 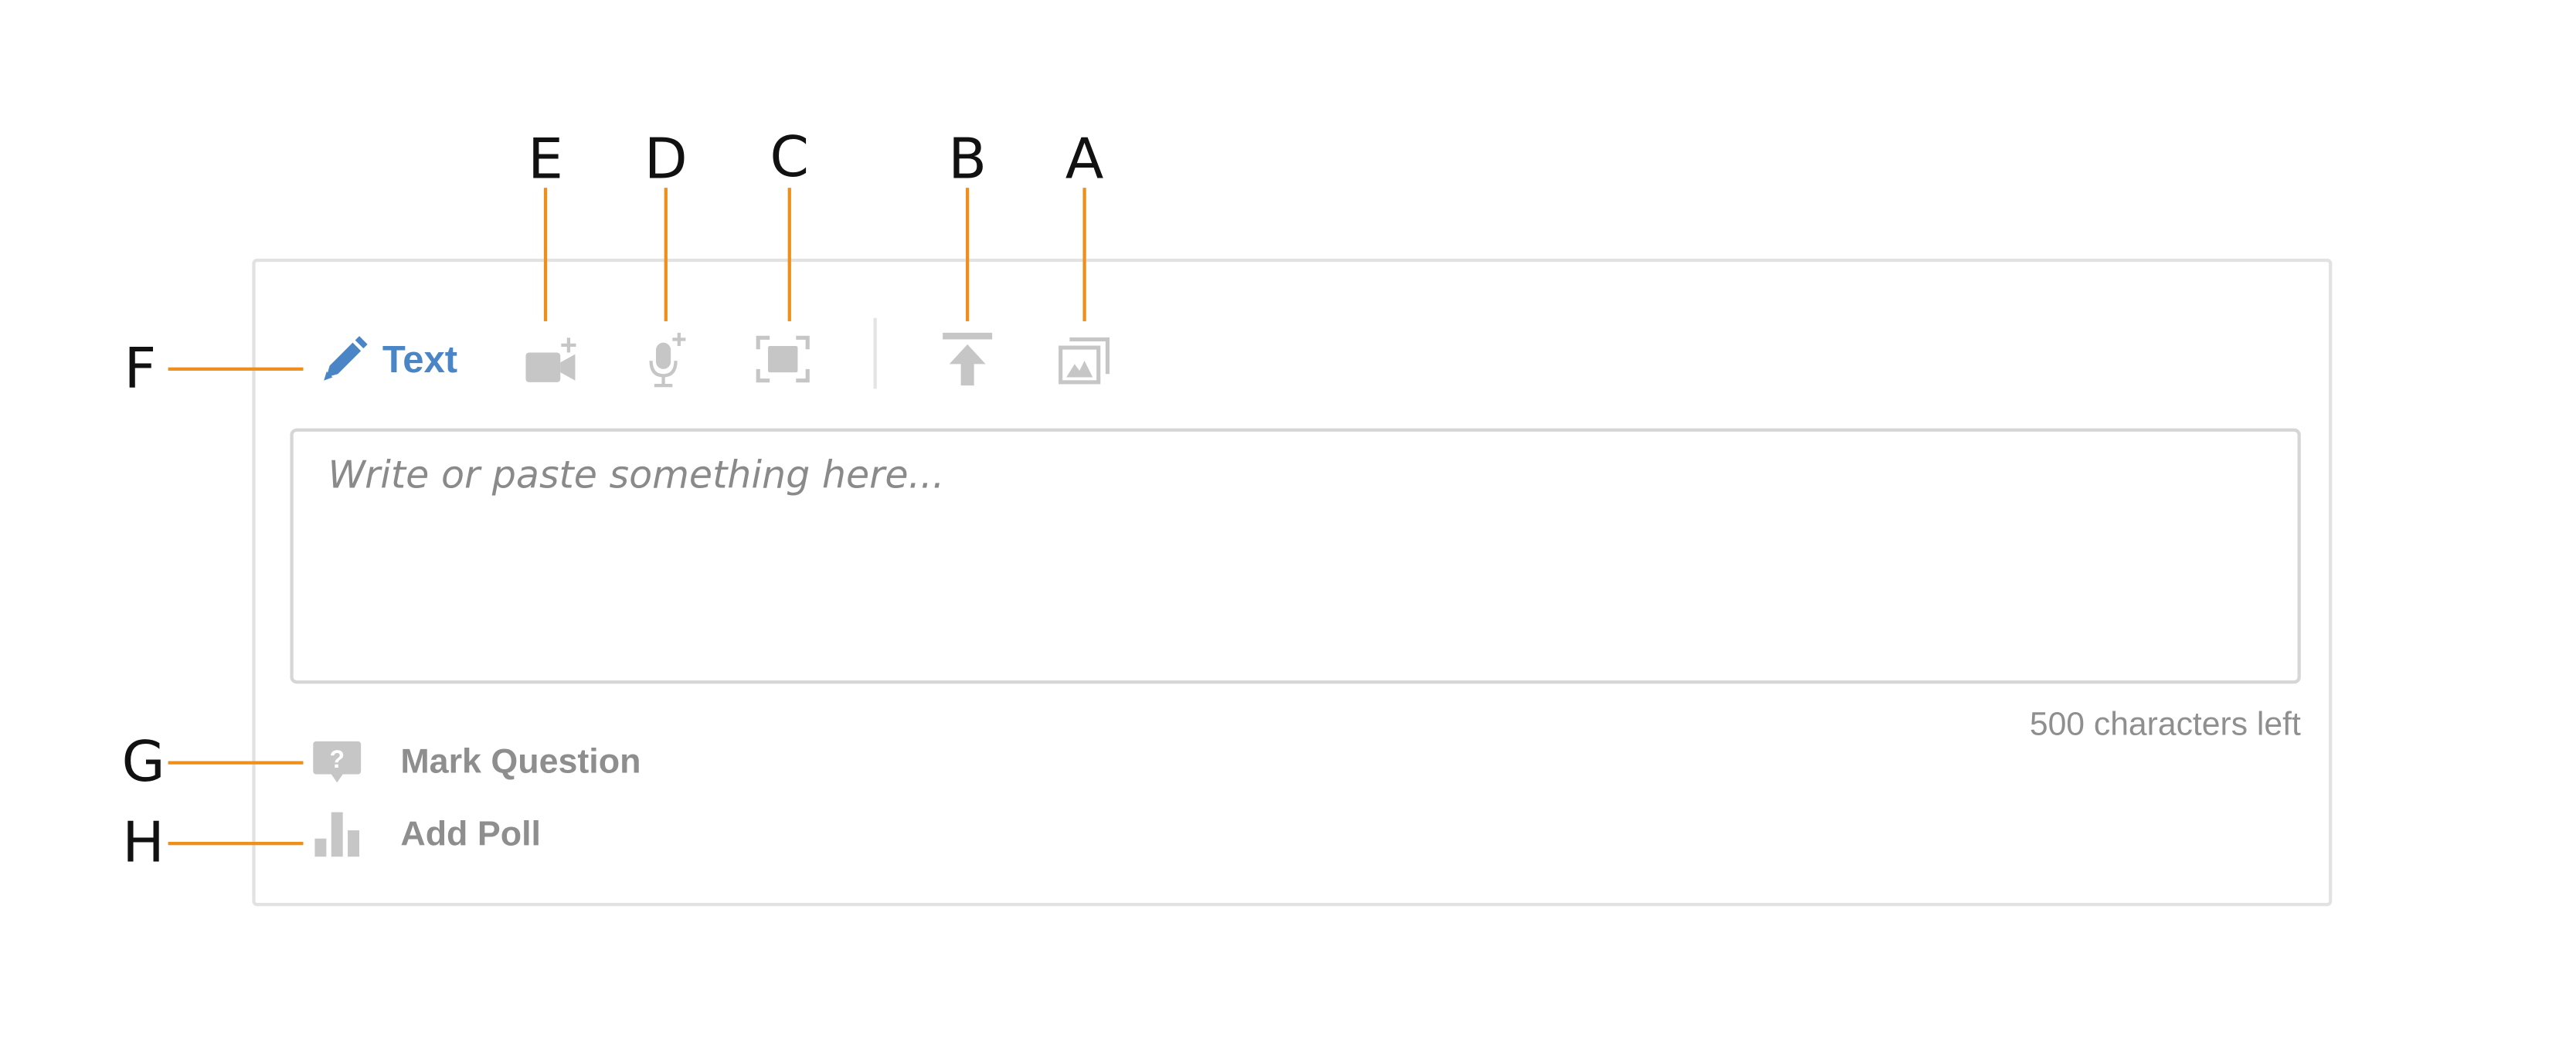 What do you see at coordinates (420, 358) in the screenshot?
I see `tab-text-label: Text` at bounding box center [420, 358].